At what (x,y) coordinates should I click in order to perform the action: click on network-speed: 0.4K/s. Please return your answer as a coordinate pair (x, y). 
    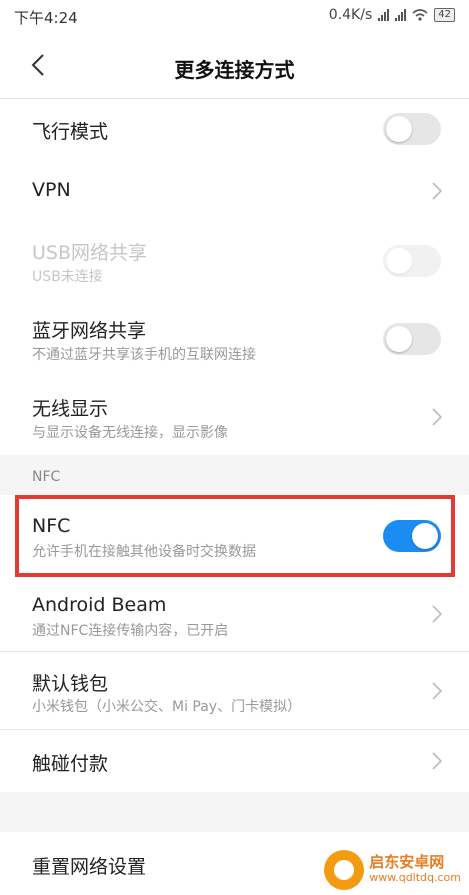
    Looking at the image, I should click on (350, 15).